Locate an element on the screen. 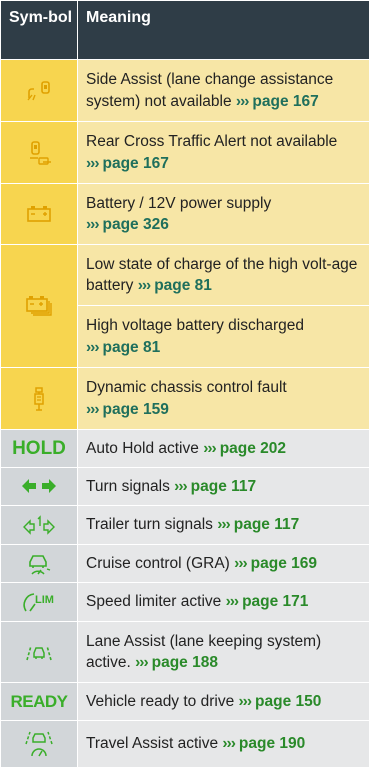 The width and height of the screenshot is (370, 783). row-text: Trailer turn signals ››› page 117 is located at coordinates (223, 525).